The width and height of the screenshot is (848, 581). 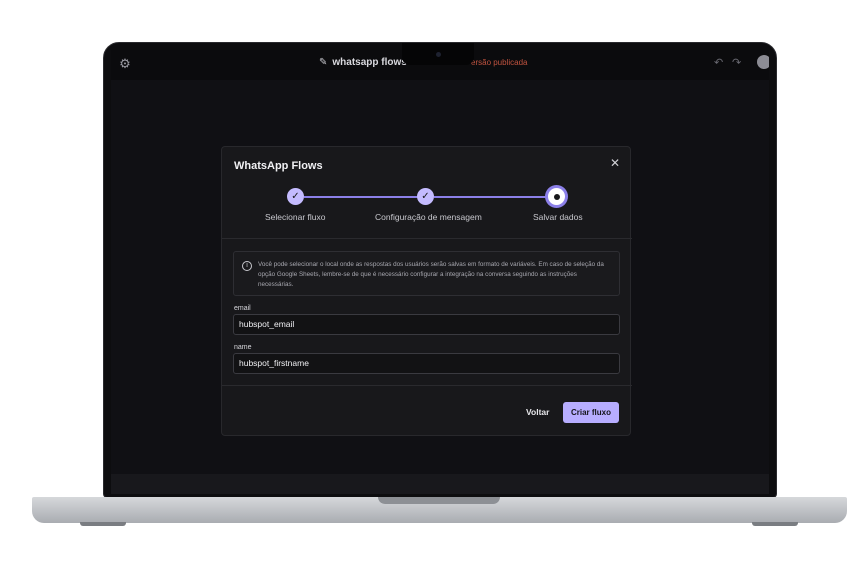 What do you see at coordinates (439, 500) in the screenshot?
I see `laptop-opening-notch` at bounding box center [439, 500].